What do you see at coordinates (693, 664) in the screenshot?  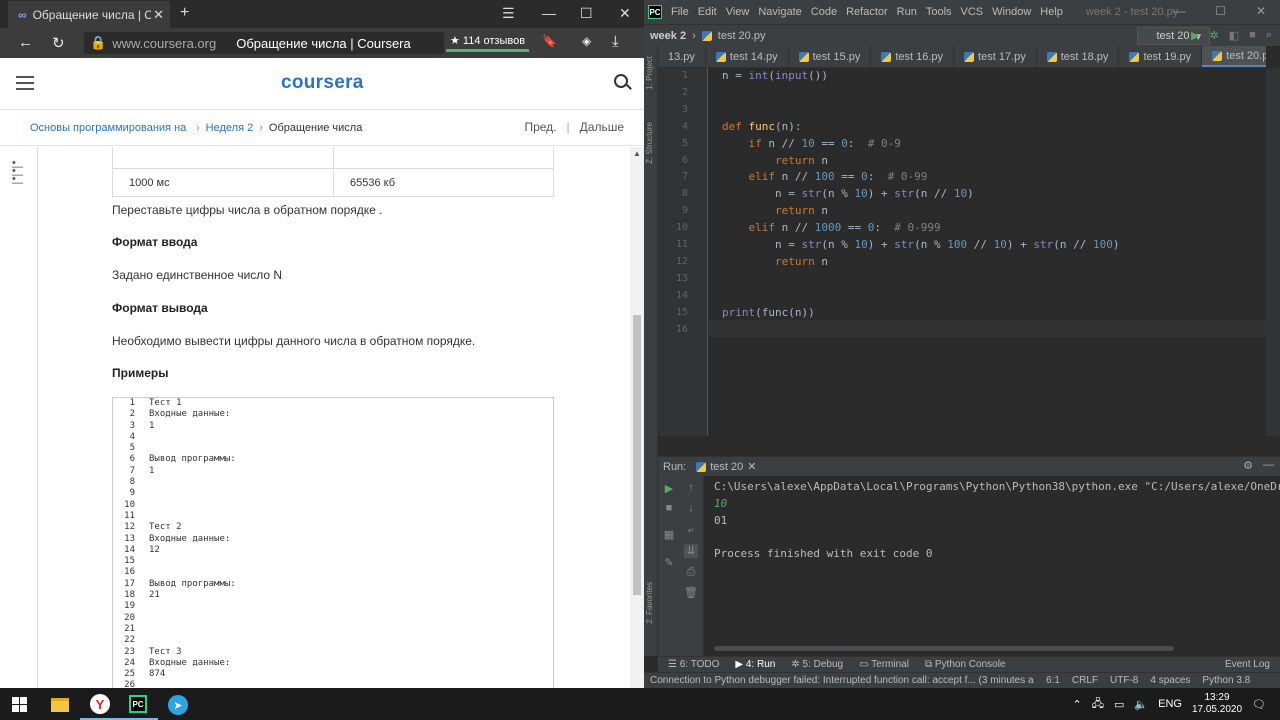 I see `tool-tab-todo: ☰ 6: TODO` at bounding box center [693, 664].